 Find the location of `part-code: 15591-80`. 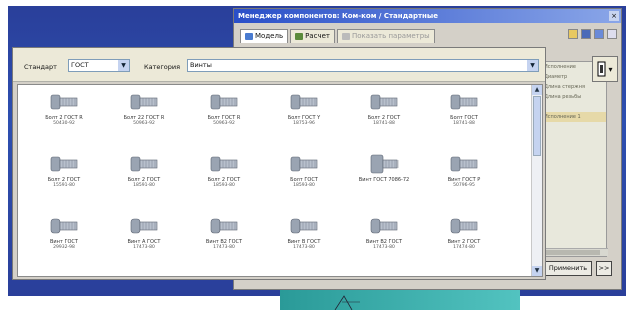

part-code: 15591-80 is located at coordinates (64, 185).